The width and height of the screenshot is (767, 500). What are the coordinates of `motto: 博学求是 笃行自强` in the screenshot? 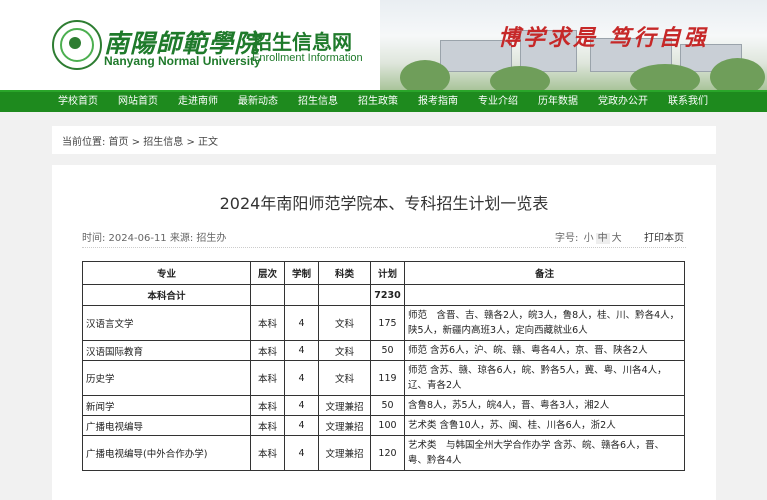 It's located at (603, 38).